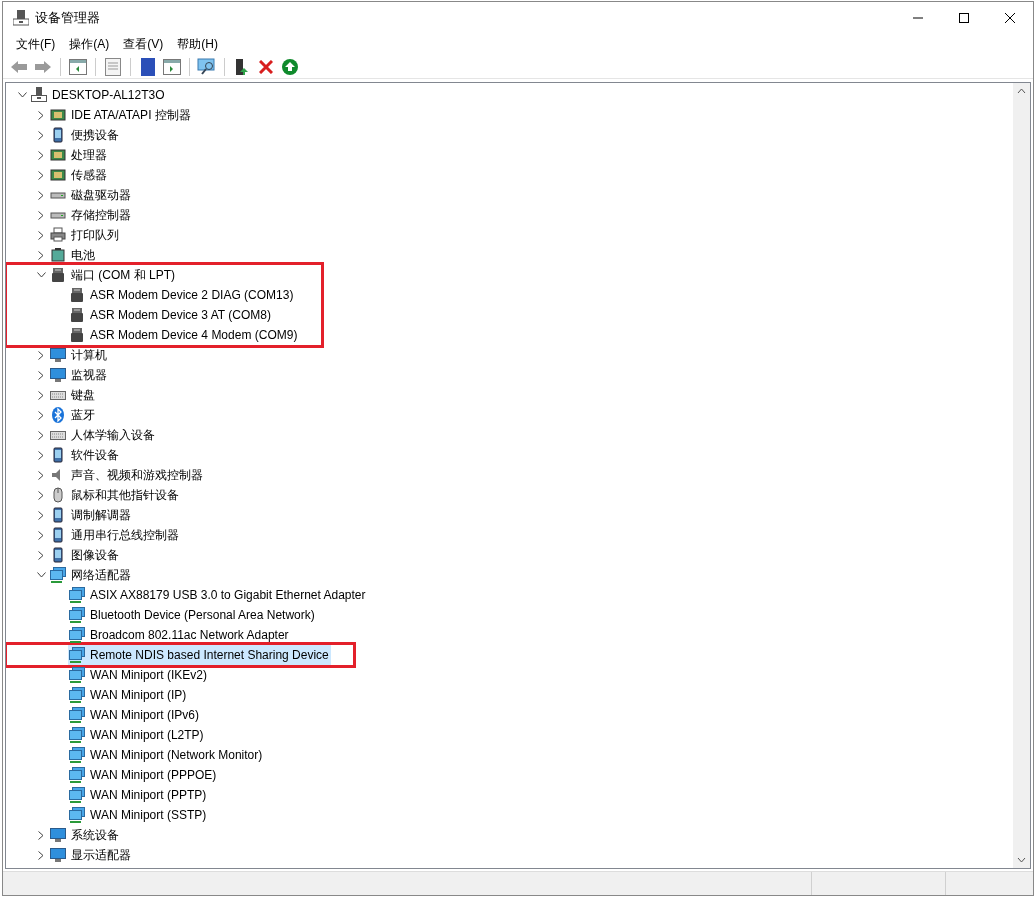  Describe the element at coordinates (184, 335) in the screenshot. I see `tree-item: ASR Modem Device 4 Modem (COM9)` at that location.